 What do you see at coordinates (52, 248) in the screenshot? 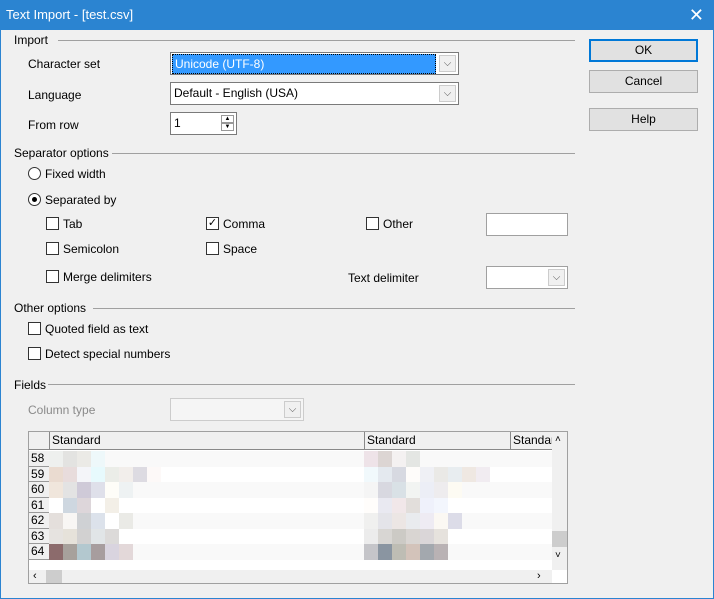
I see `semicolon-checkbox` at bounding box center [52, 248].